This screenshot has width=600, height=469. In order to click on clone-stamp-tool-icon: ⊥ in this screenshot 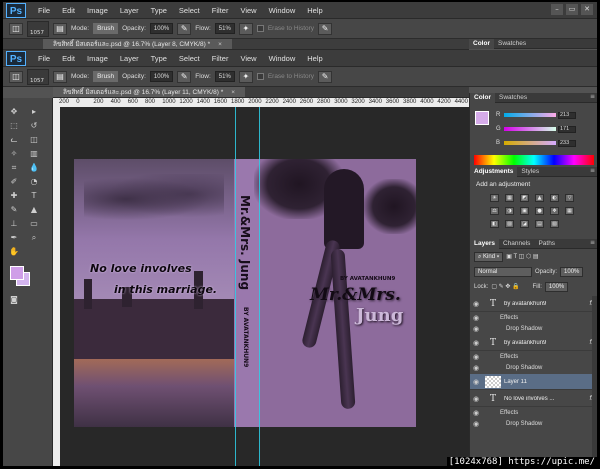, I will do `click(14, 223)`.